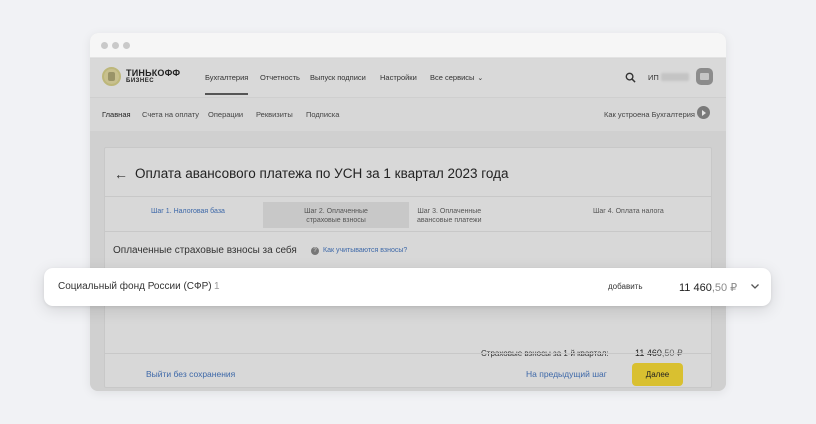 This screenshot has width=816, height=424. Describe the element at coordinates (365, 250) in the screenshot. I see `question-link: Как учитываются взносы?` at that location.